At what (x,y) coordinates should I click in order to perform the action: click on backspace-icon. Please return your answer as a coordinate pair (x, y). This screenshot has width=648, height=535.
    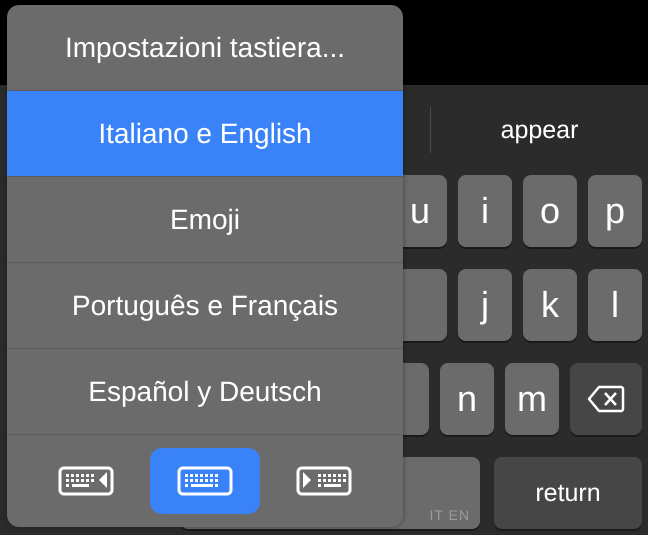
    Looking at the image, I should click on (606, 399).